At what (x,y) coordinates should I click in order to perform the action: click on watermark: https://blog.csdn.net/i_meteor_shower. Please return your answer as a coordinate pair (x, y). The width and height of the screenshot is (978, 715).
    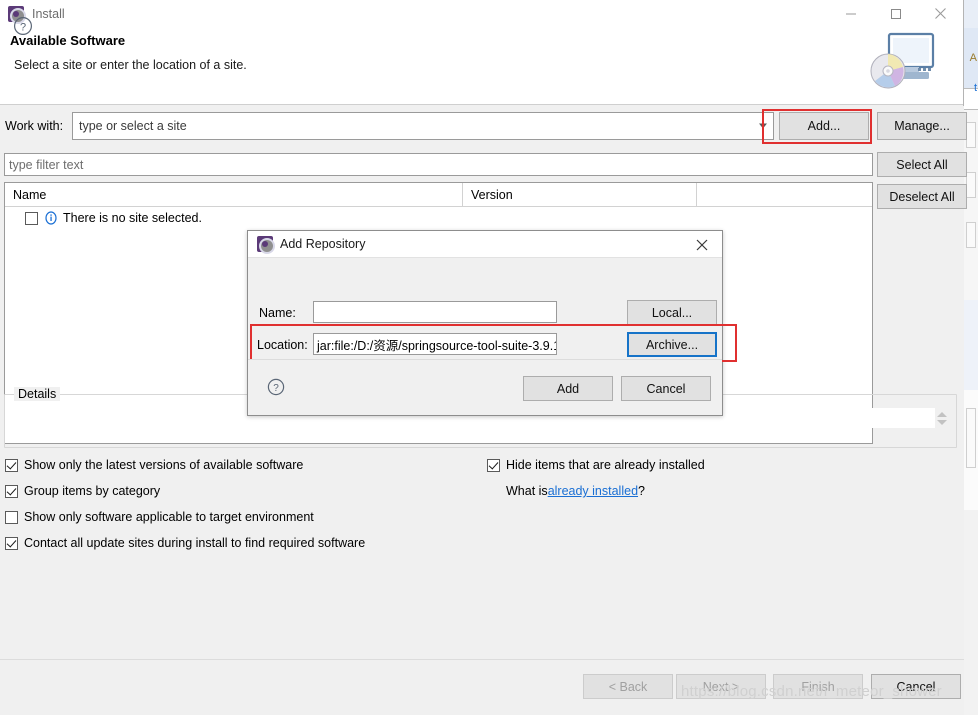
    Looking at the image, I should click on (811, 691).